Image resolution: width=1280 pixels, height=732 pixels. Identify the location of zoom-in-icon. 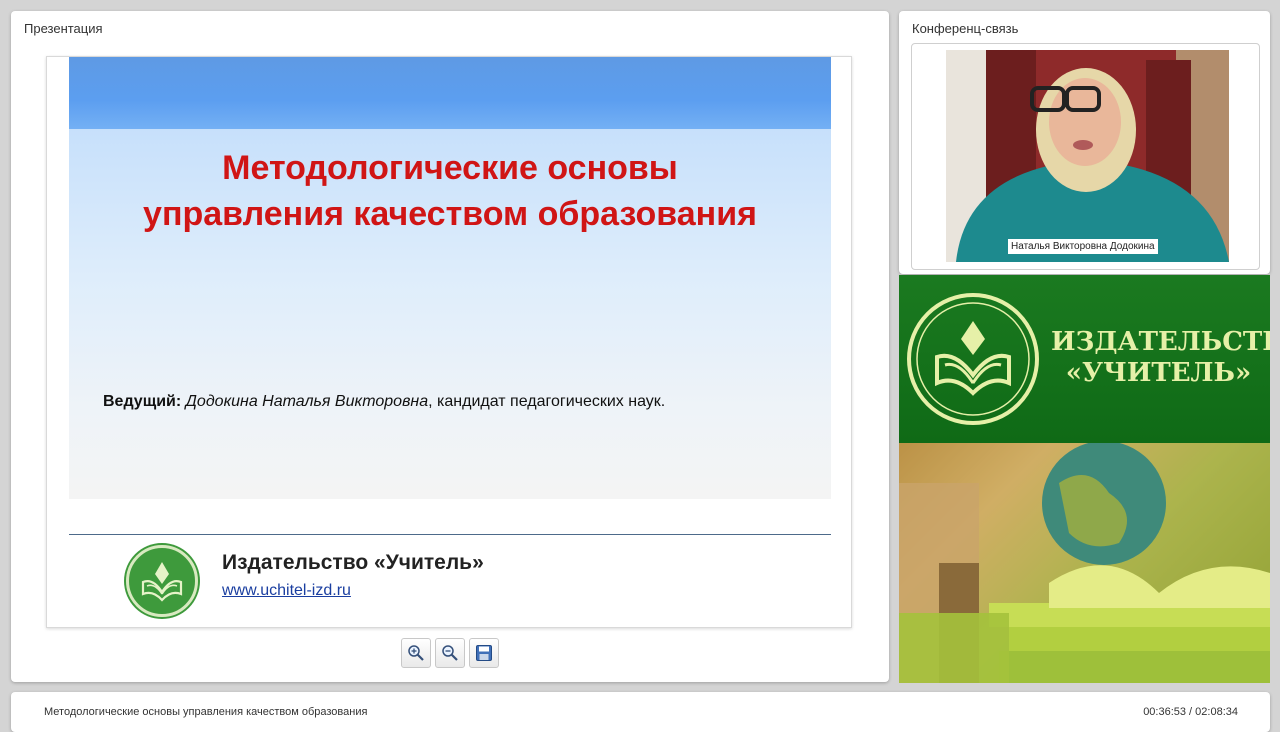
(416, 653).